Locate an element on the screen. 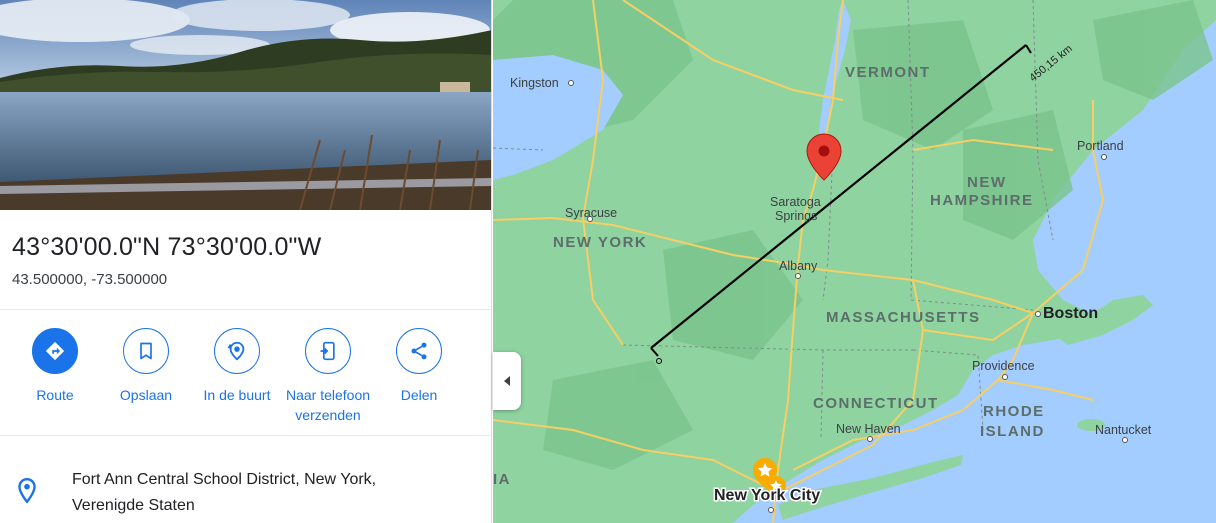 The width and height of the screenshot is (1216, 523). send-to-phone-label: Naar telefoon verzenden is located at coordinates (328, 405).